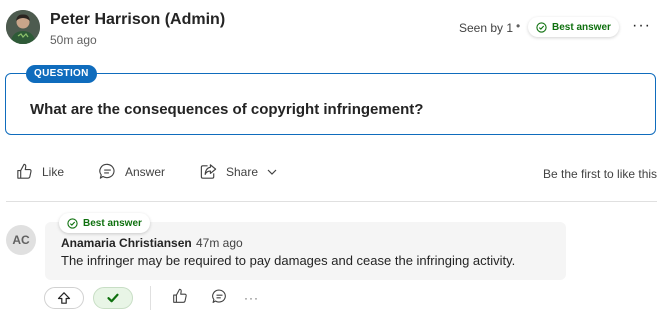  What do you see at coordinates (600, 174) in the screenshot?
I see `first-like-prompt: Be the first to like this` at bounding box center [600, 174].